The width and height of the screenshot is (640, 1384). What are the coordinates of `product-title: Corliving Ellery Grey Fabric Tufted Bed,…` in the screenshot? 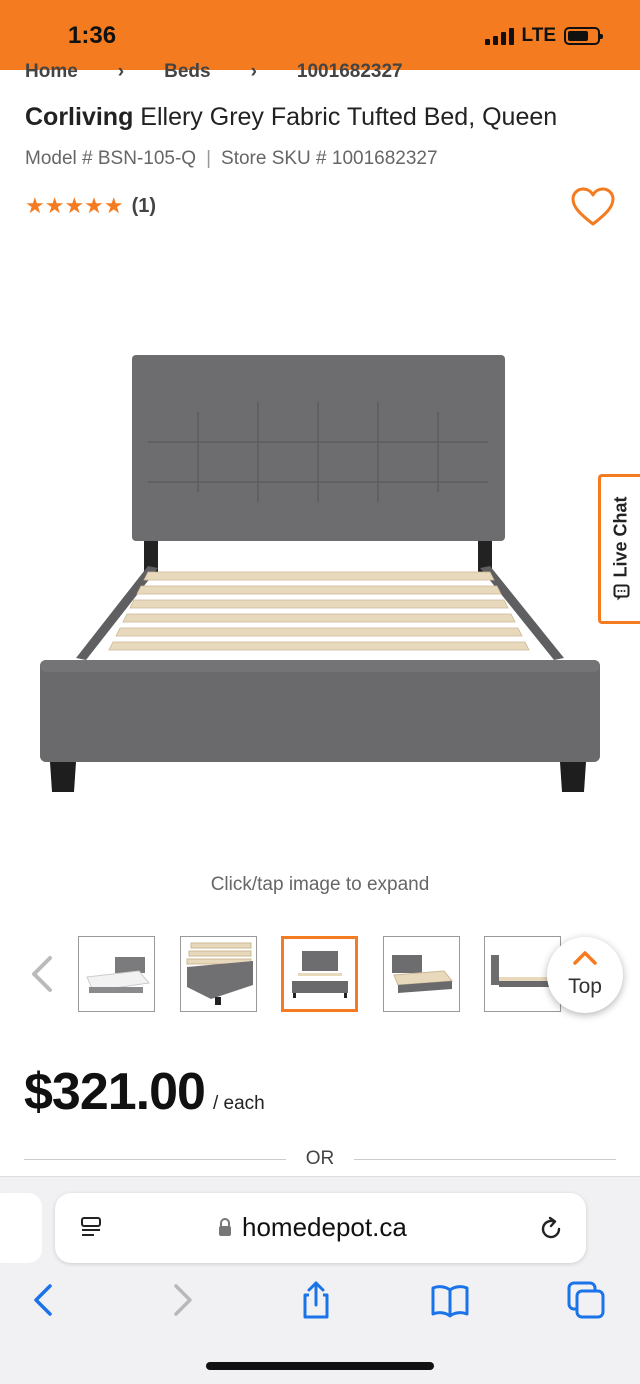 It's located at (291, 117).